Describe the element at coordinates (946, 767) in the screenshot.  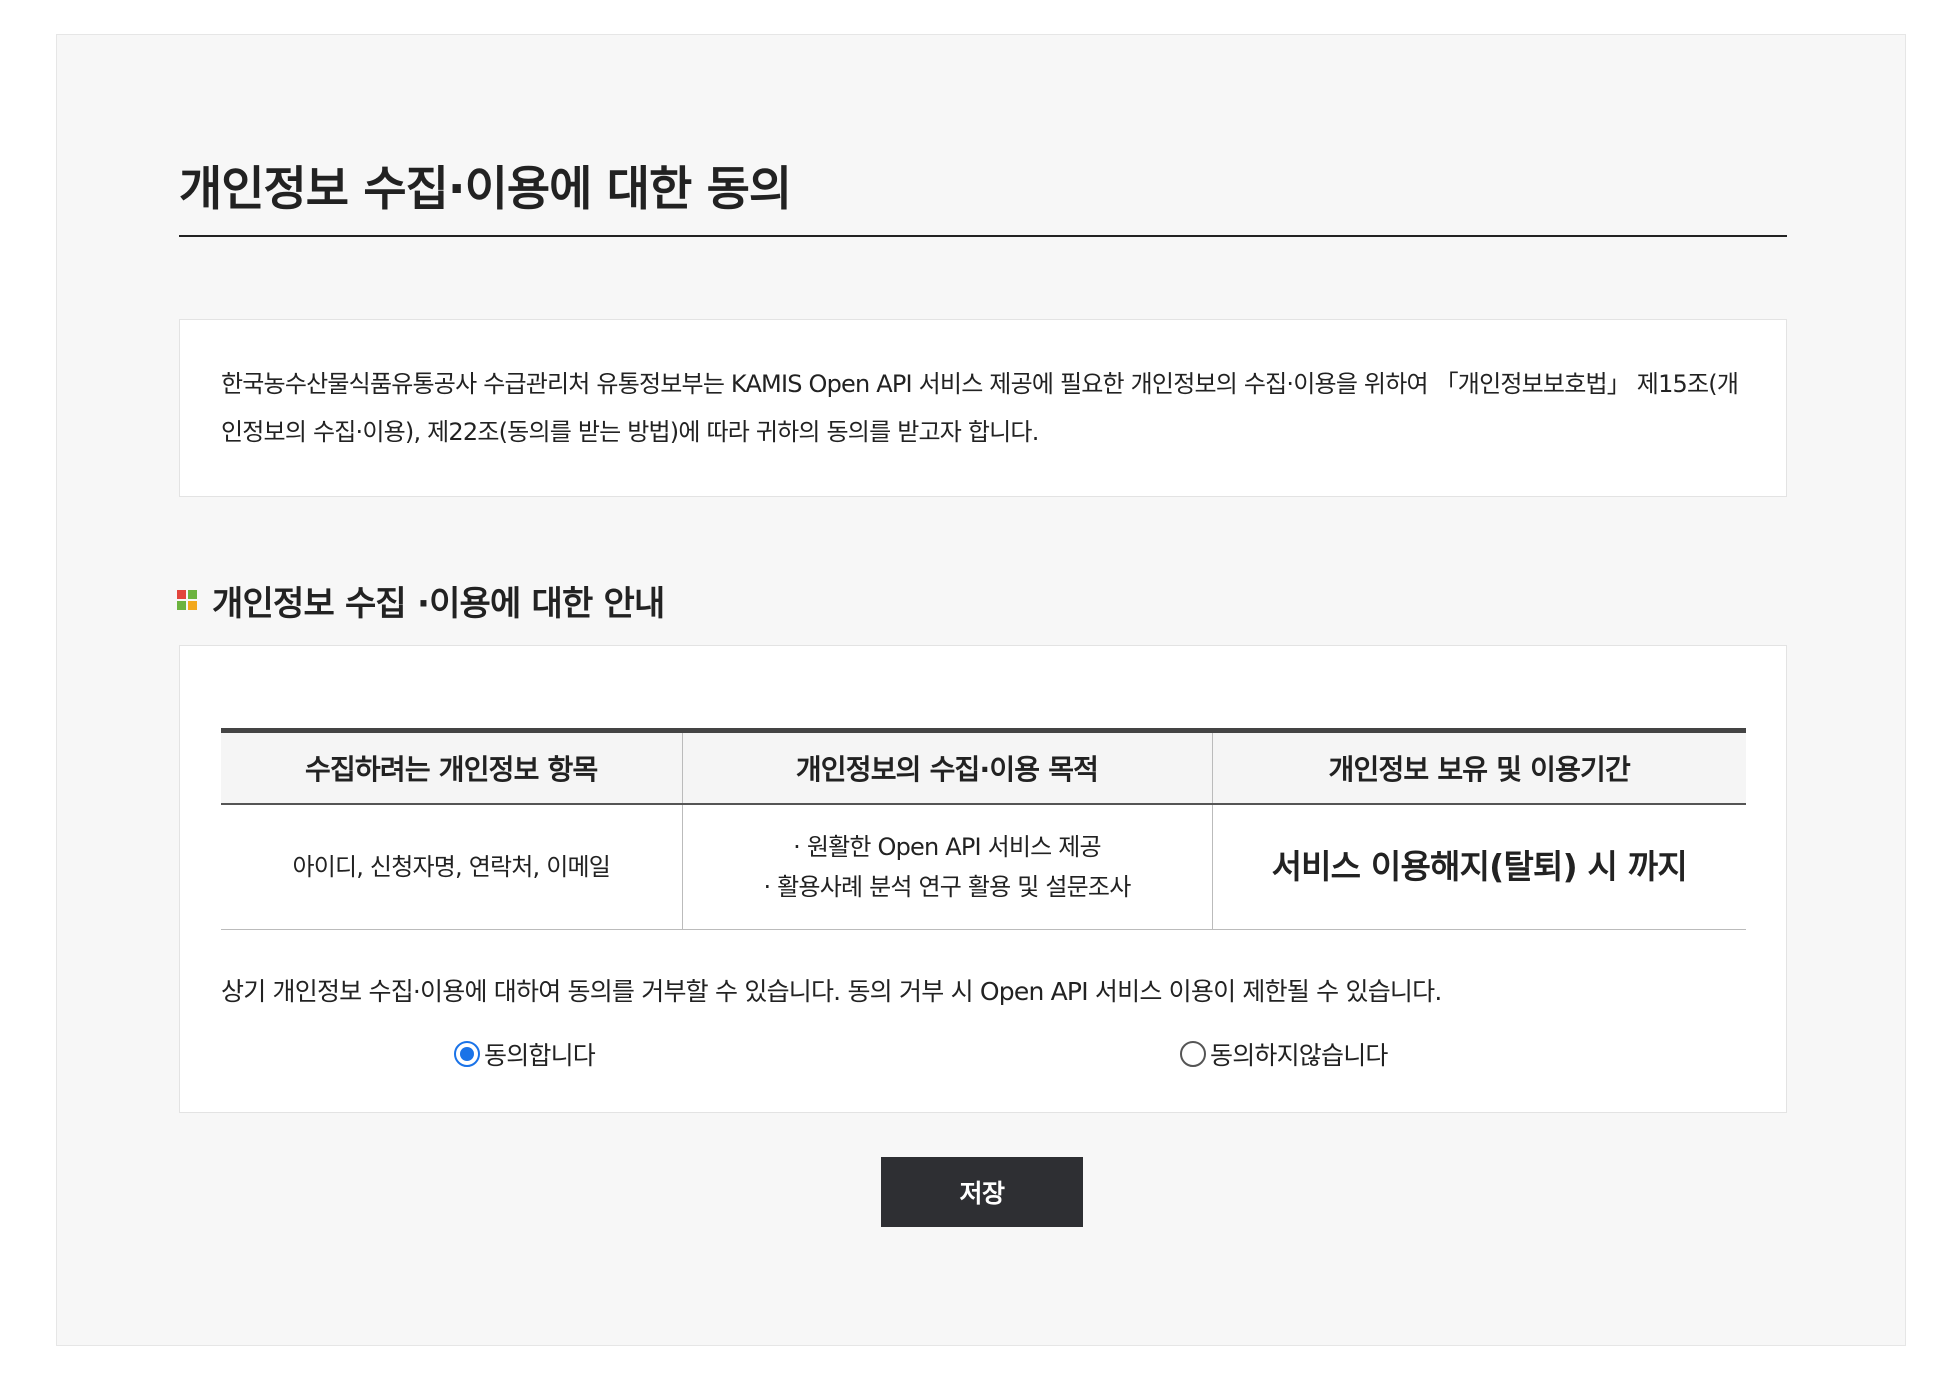
I see `header-purpose: 개인정보의 수집·이용 목적` at that location.